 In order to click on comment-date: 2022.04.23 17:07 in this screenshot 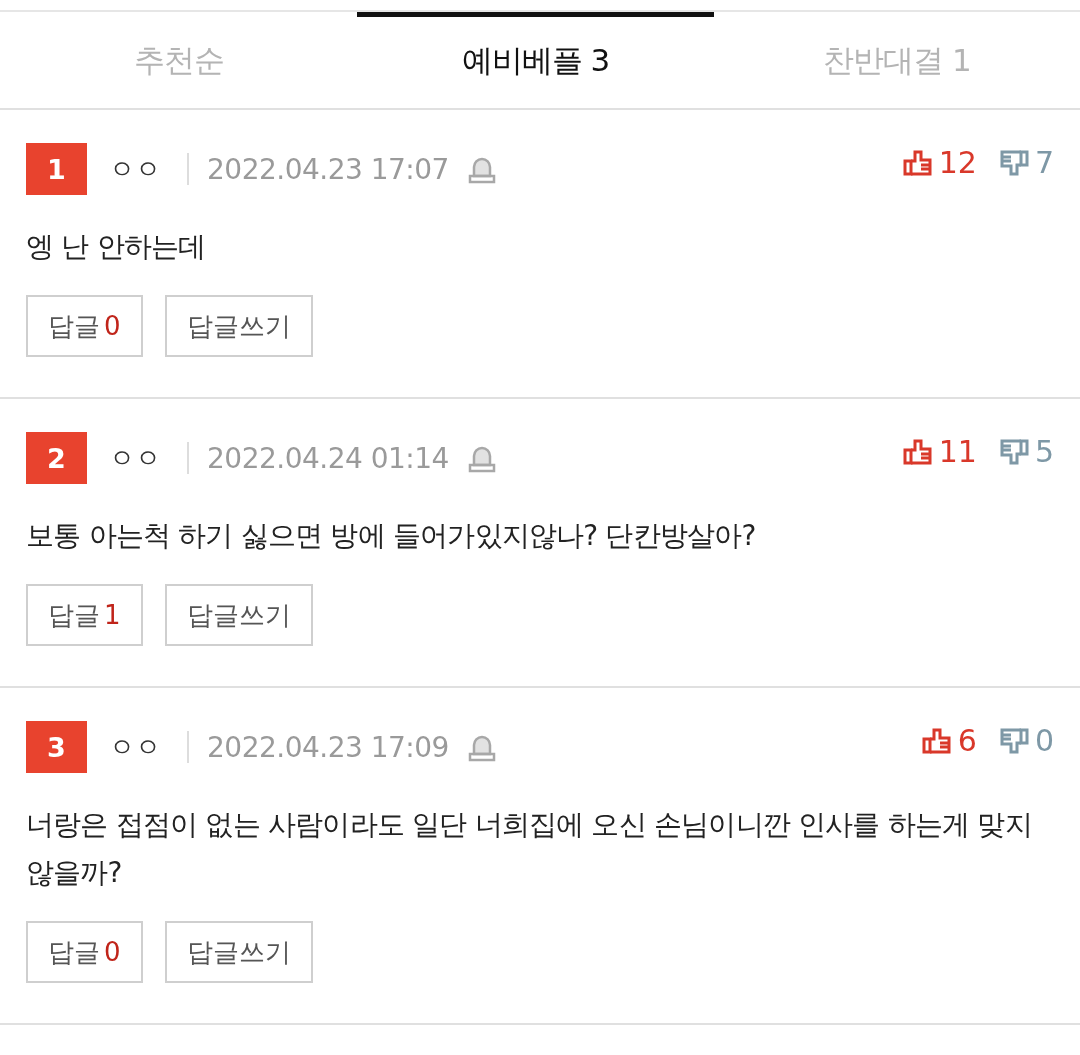, I will do `click(328, 169)`.